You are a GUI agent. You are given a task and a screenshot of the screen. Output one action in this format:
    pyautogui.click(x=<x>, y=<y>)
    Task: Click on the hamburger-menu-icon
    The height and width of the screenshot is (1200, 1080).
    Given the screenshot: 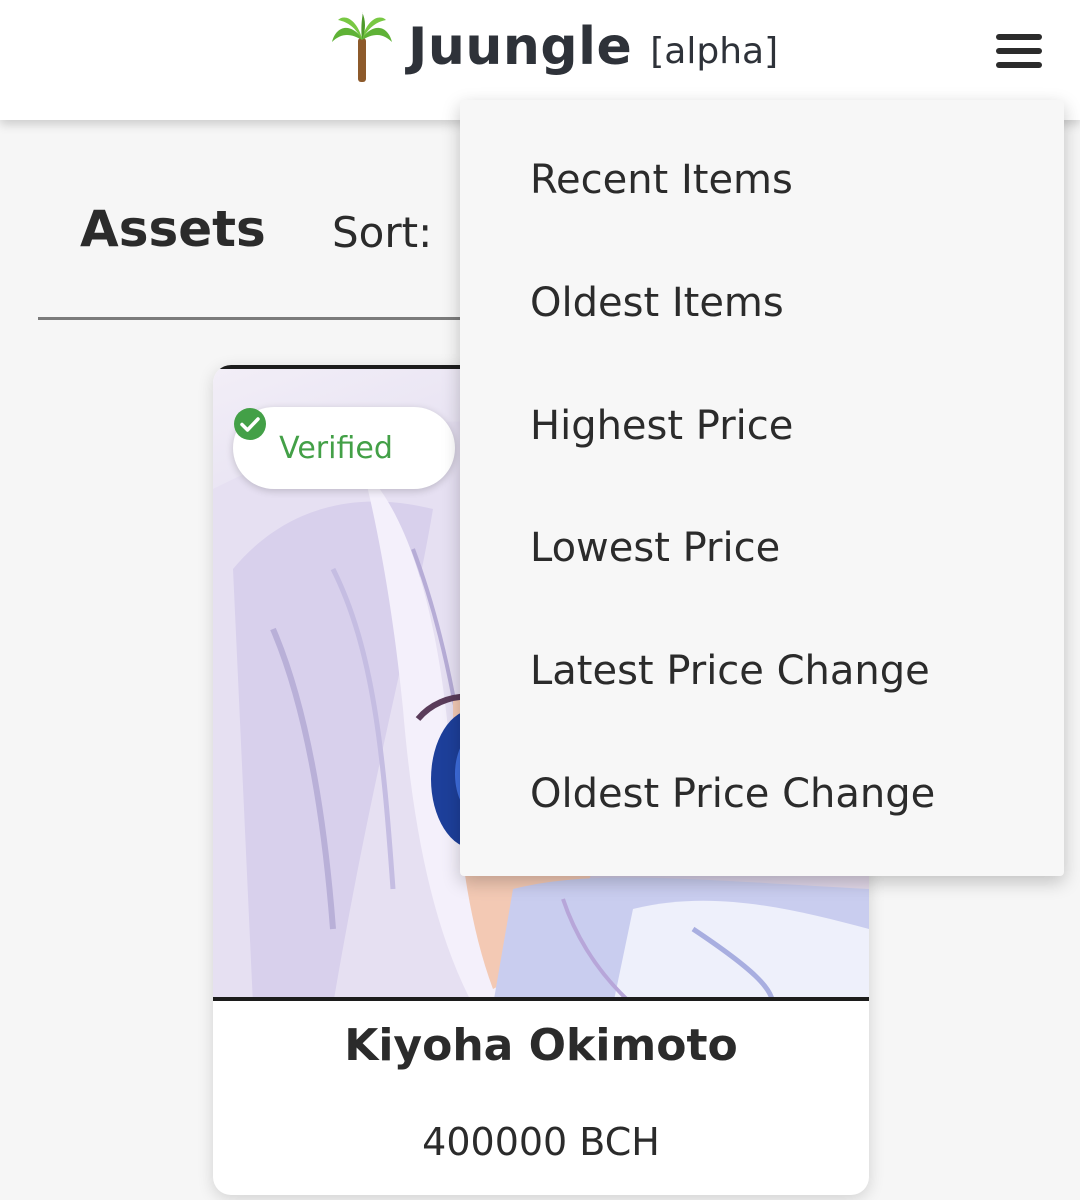 What is the action you would take?
    pyautogui.click(x=1019, y=51)
    